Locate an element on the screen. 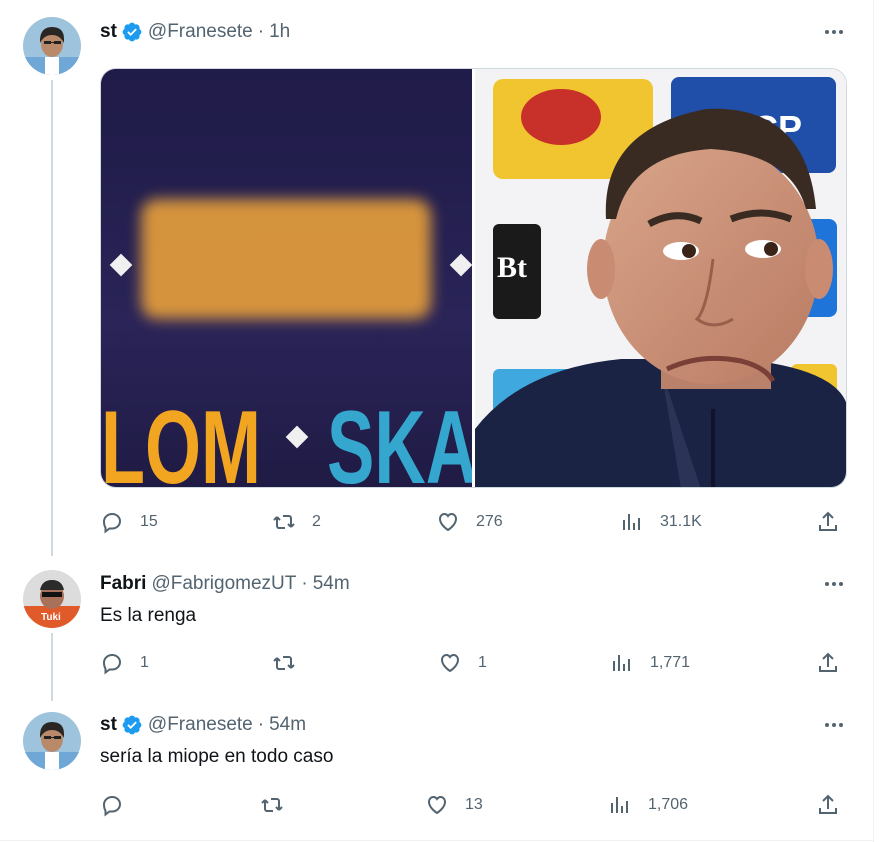 This screenshot has height=842, width=887. handle: @FabrigomezUT is located at coordinates (223, 584).